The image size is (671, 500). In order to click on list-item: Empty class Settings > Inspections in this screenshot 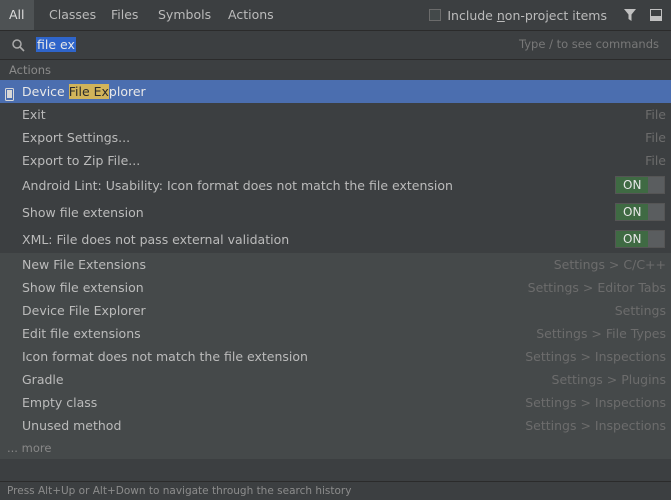, I will do `click(335, 402)`.